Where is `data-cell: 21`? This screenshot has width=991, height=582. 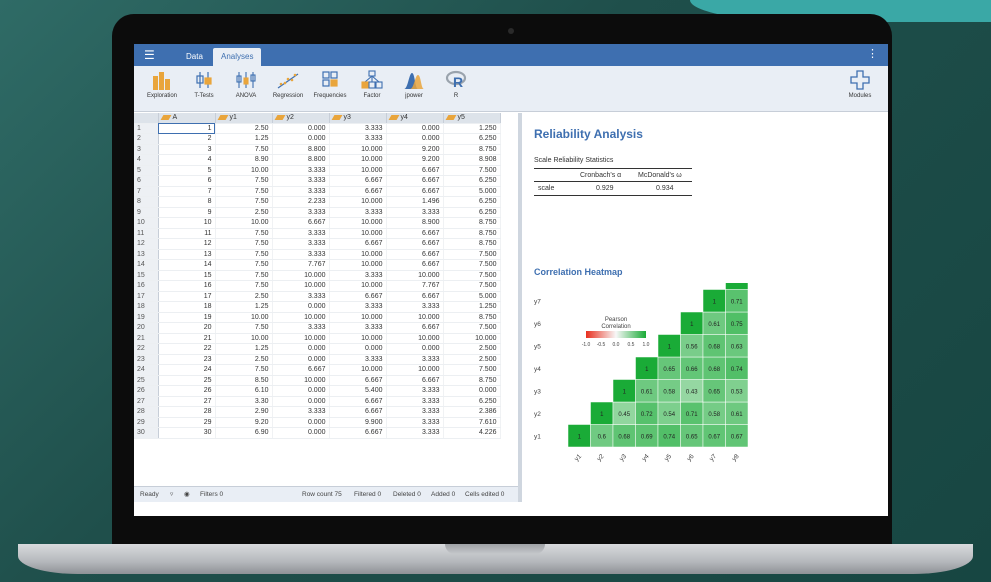
data-cell: 21 is located at coordinates (187, 338).